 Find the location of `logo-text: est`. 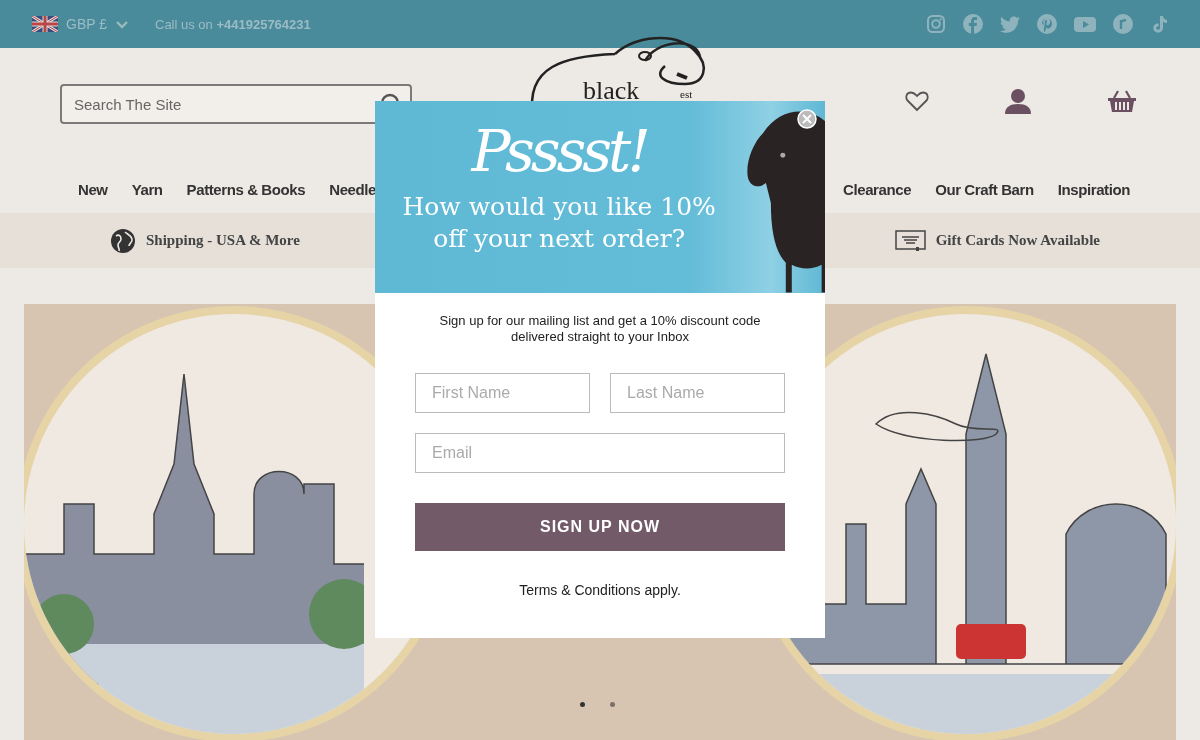

logo-text: est is located at coordinates (686, 94).